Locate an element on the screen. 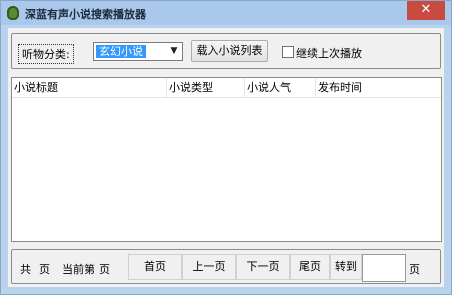 This screenshot has height=295, width=452. close-icon: ✕ is located at coordinates (426, 9).